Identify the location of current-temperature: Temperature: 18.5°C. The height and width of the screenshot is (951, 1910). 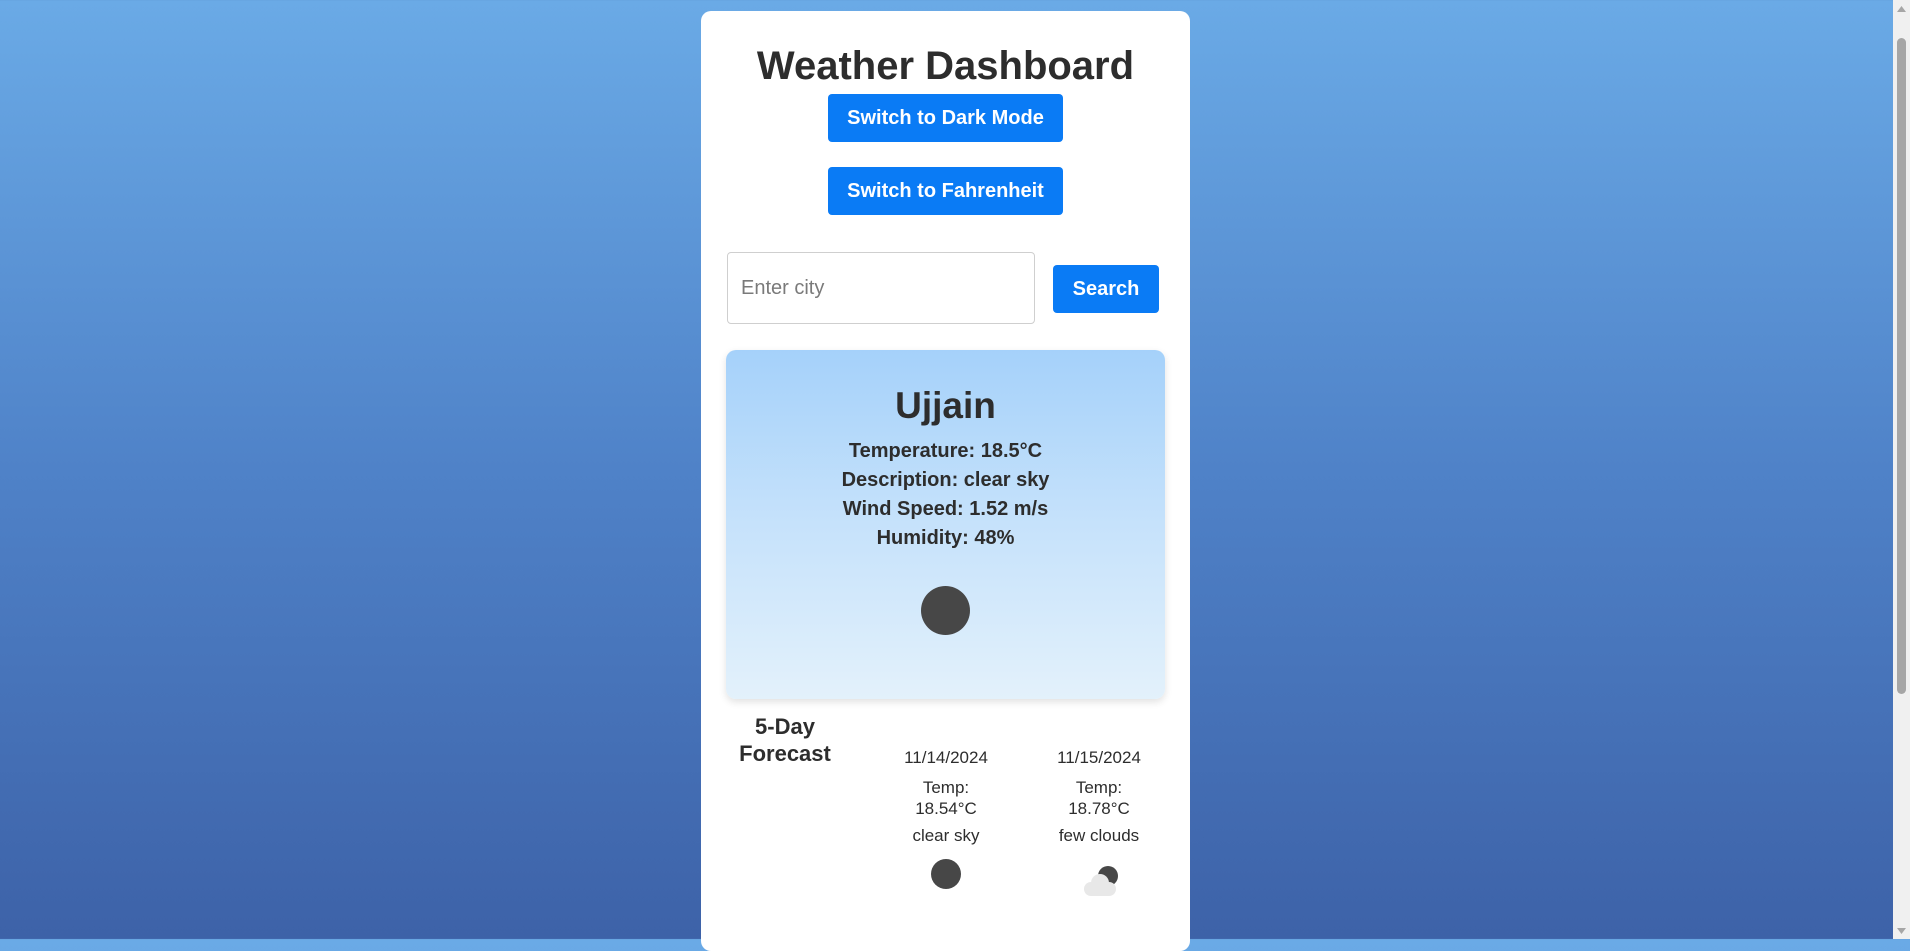
(945, 451).